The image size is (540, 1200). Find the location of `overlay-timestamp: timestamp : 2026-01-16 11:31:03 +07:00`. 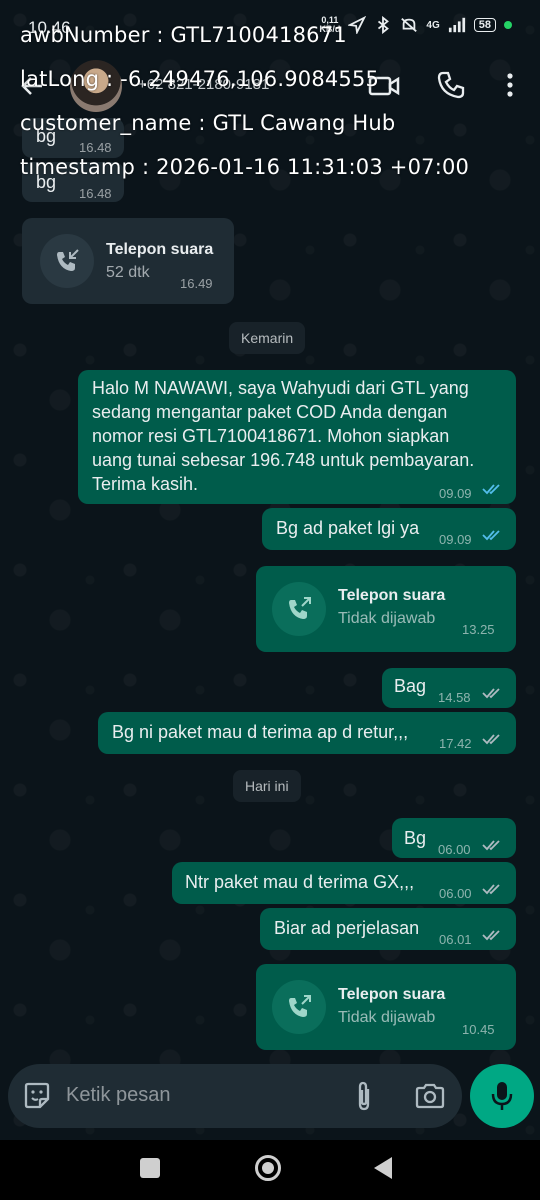

overlay-timestamp: timestamp : 2026-01-16 11:31:03 +07:00 is located at coordinates (245, 167).